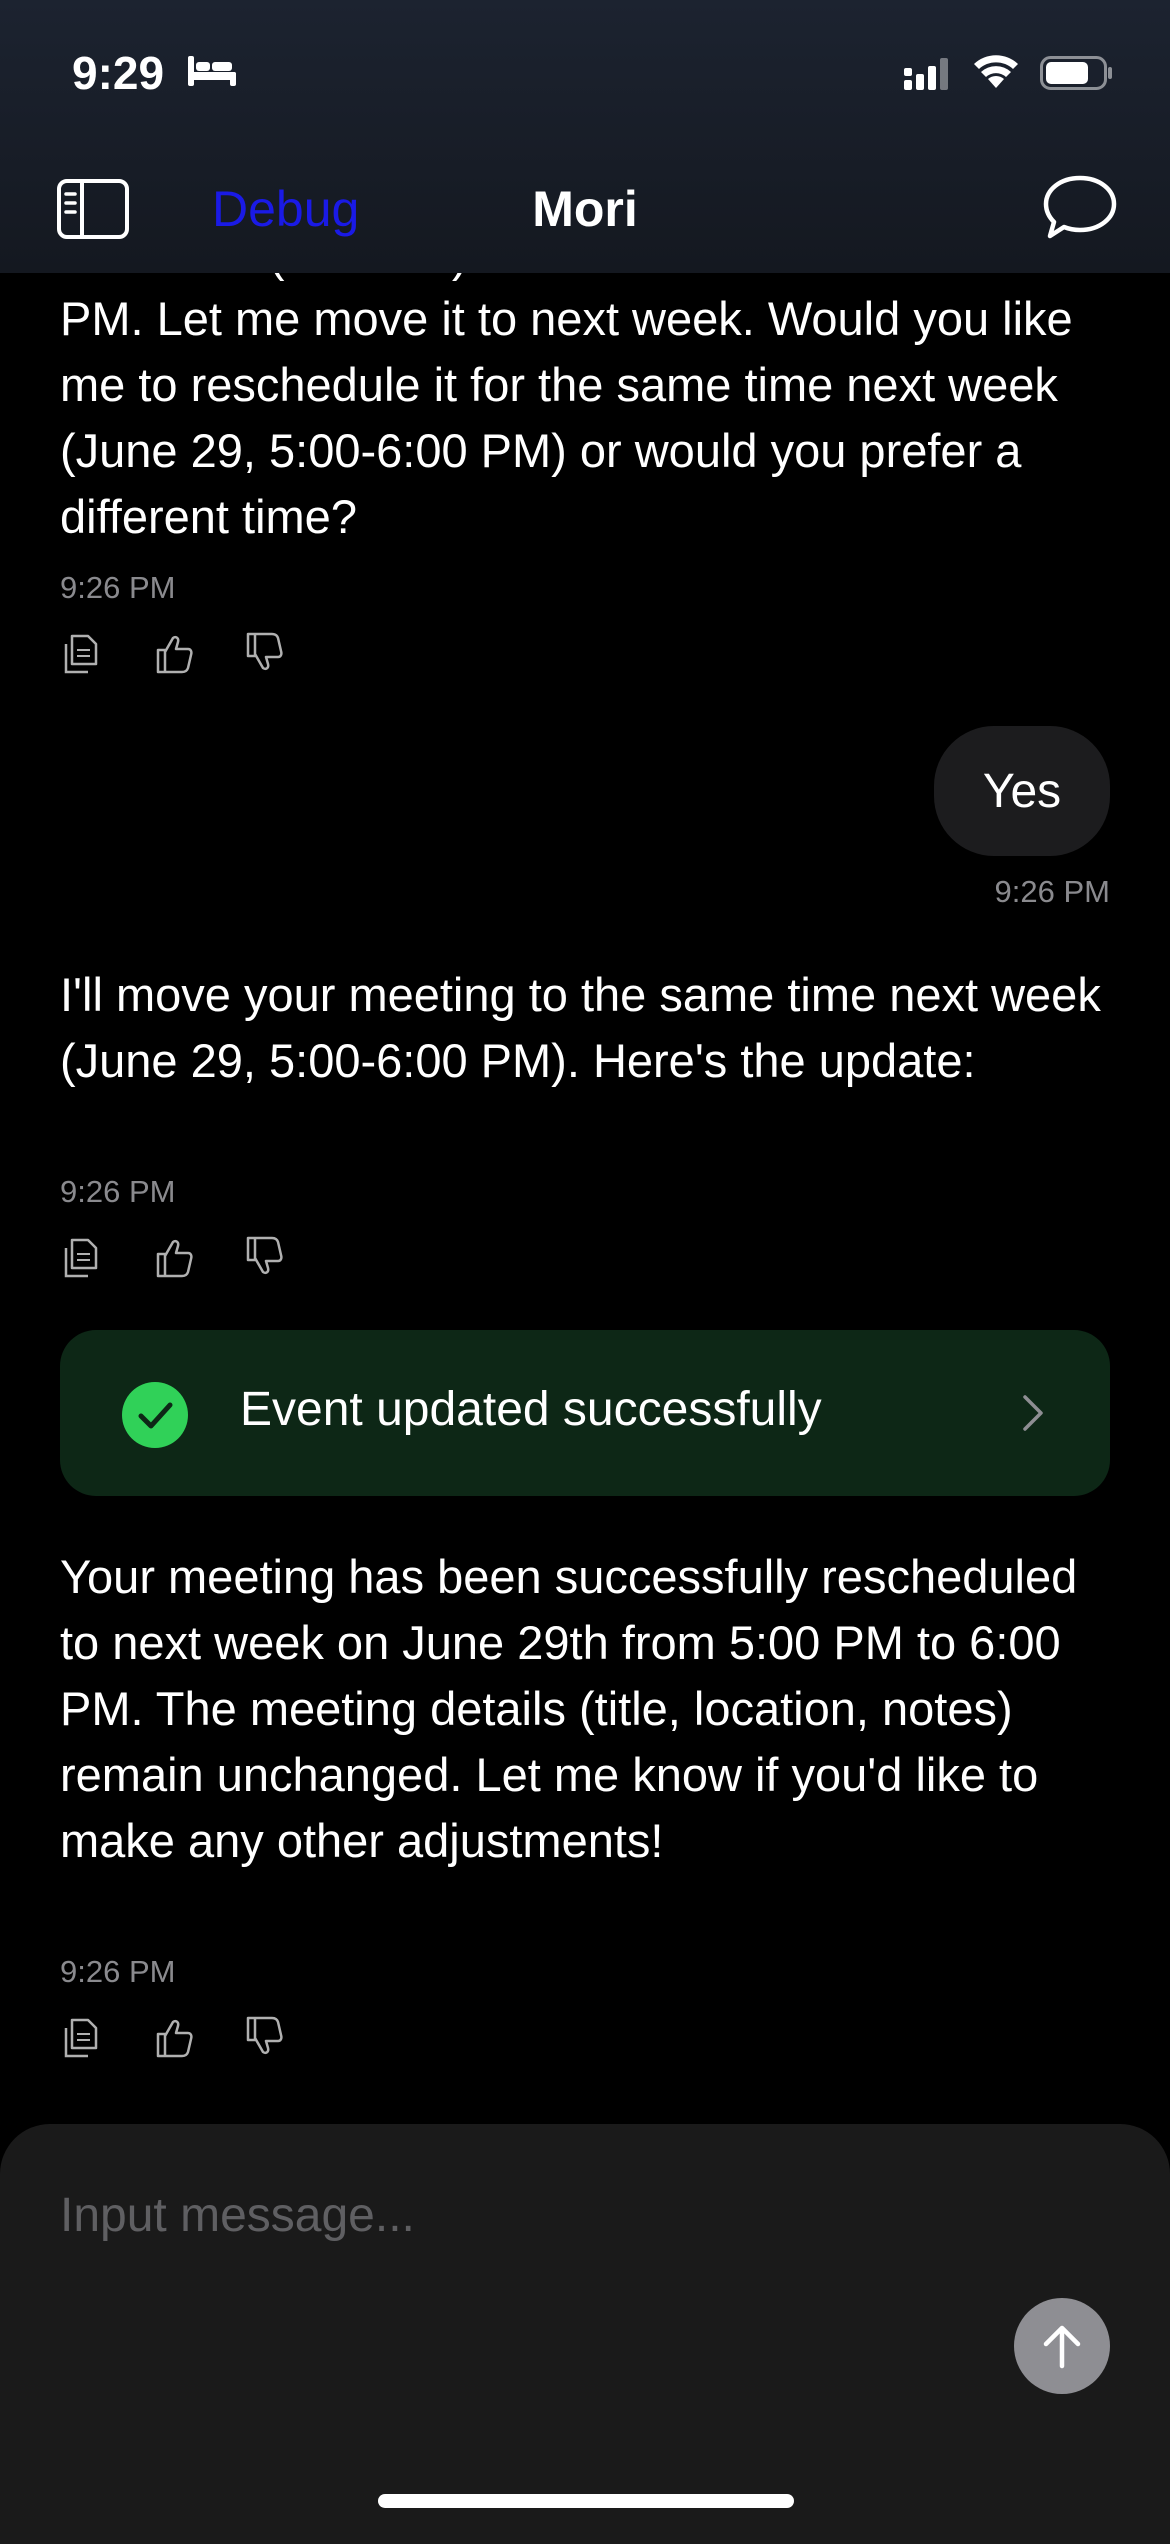 This screenshot has height=2544, width=1170. I want to click on message-text: Yes, so click(1022, 791).